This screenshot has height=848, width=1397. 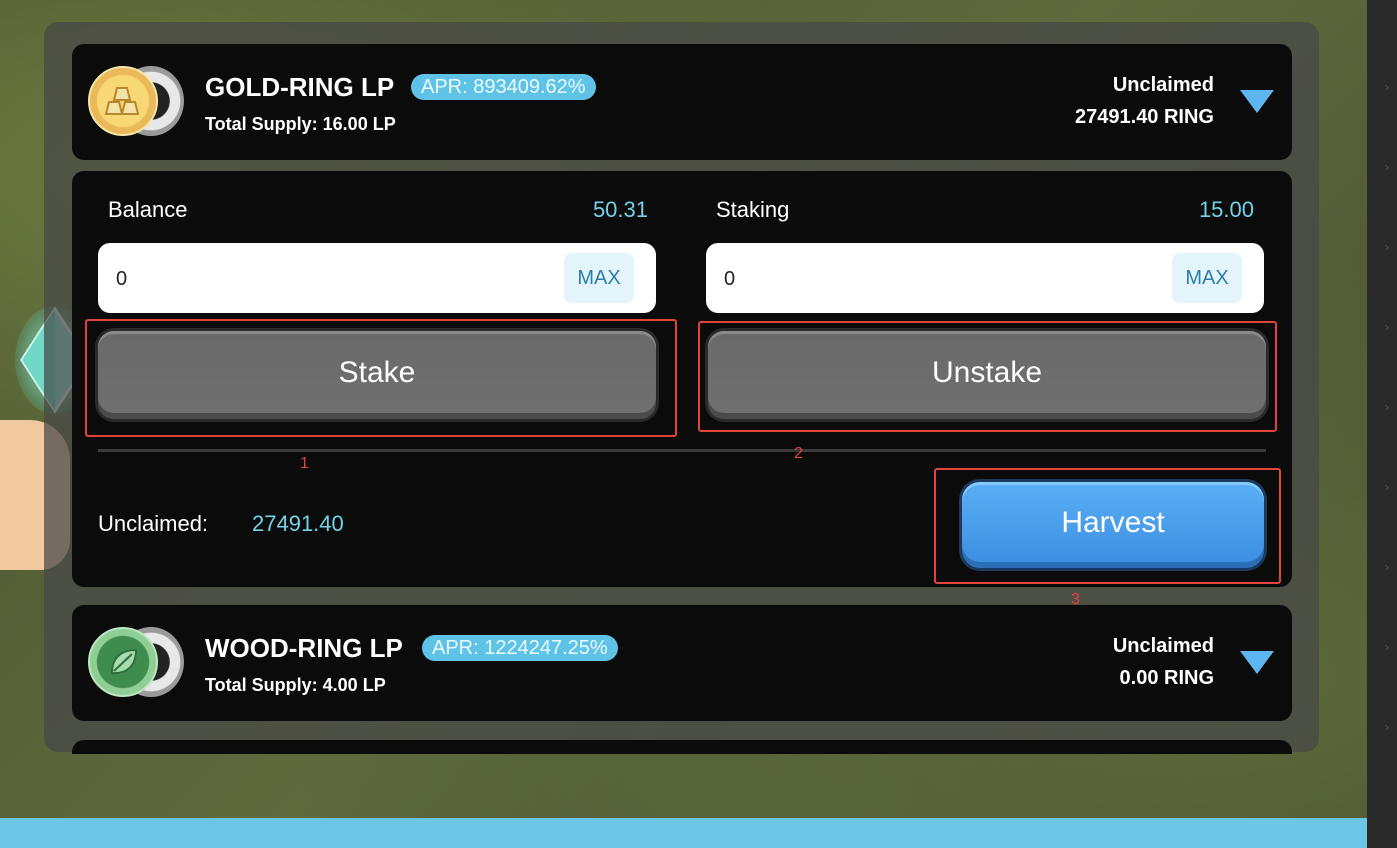 What do you see at coordinates (798, 453) in the screenshot?
I see `annotation-number-2: 2` at bounding box center [798, 453].